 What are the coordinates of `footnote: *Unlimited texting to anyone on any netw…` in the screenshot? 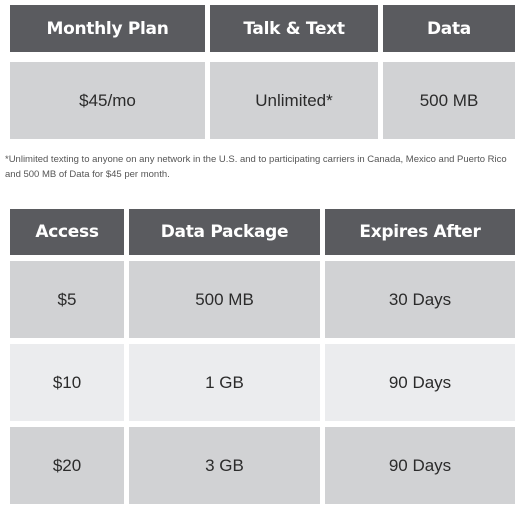 It's located at (256, 167).